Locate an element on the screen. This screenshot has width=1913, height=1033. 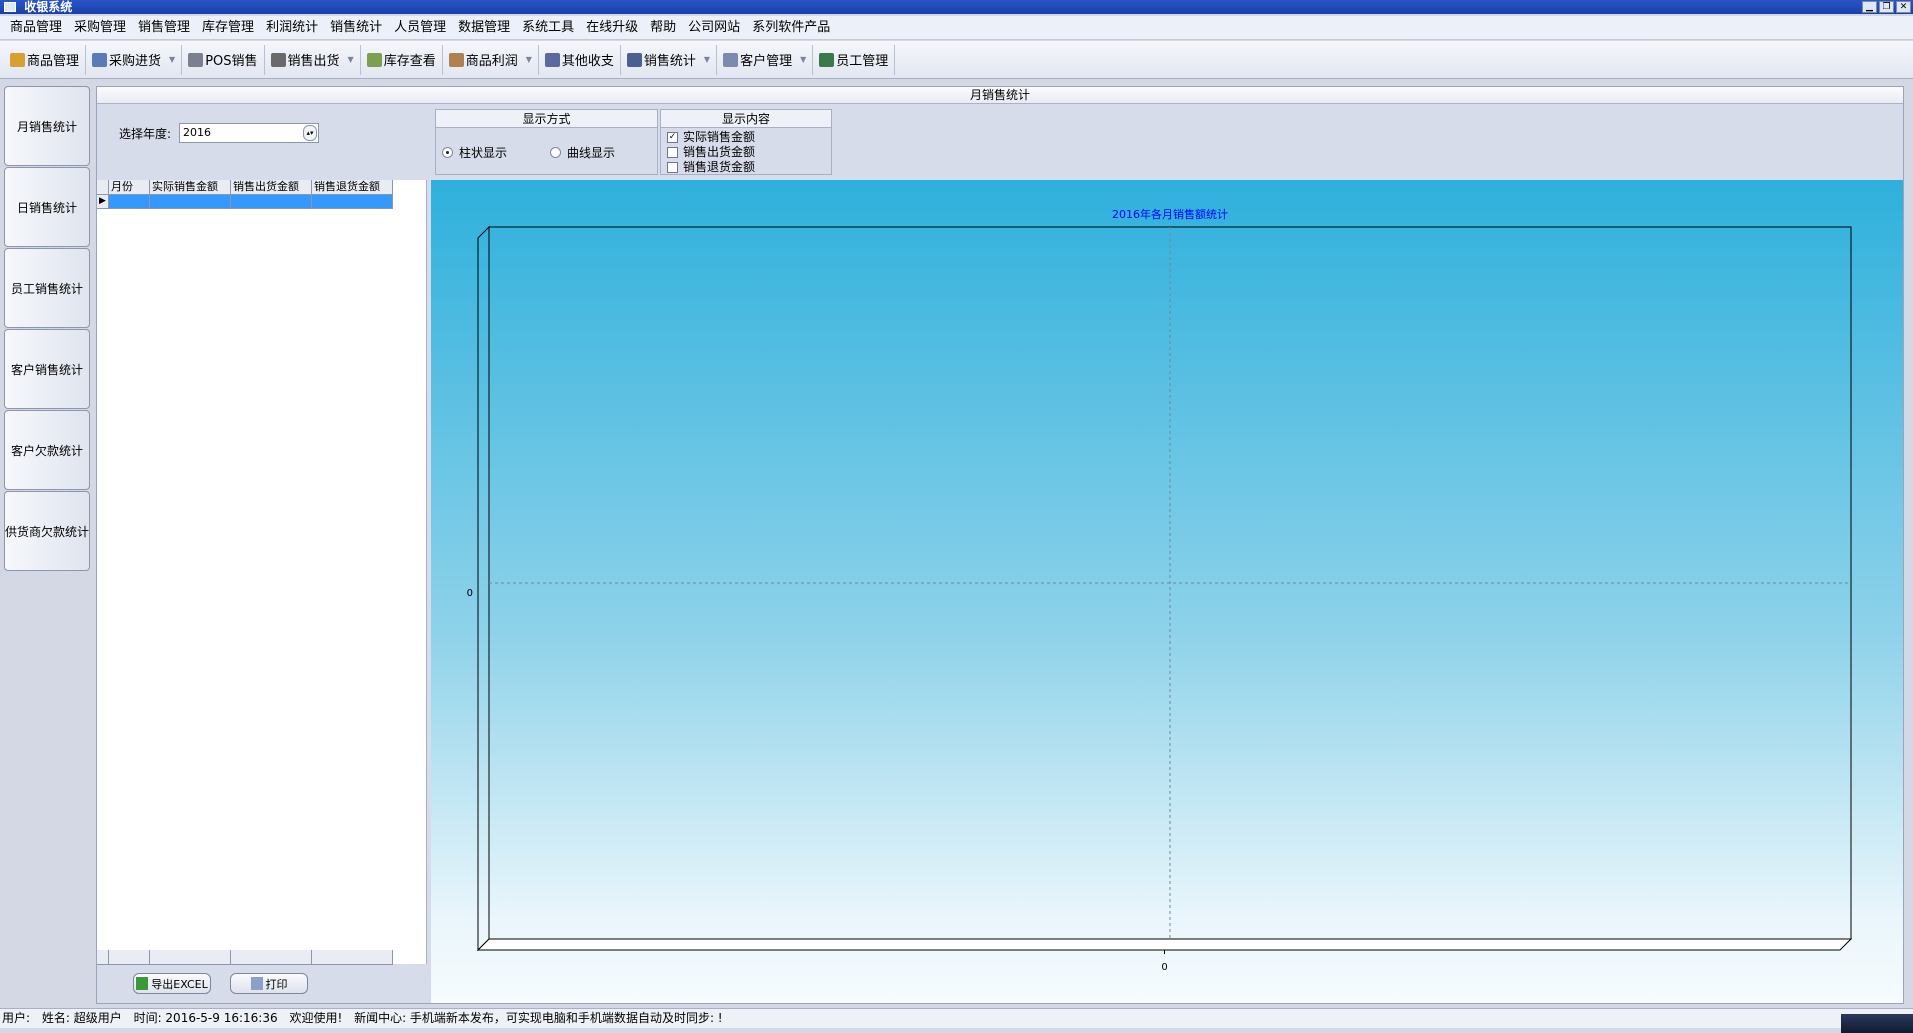
toolbar-button-7: 销售统计 ▼ is located at coordinates (669, 59).